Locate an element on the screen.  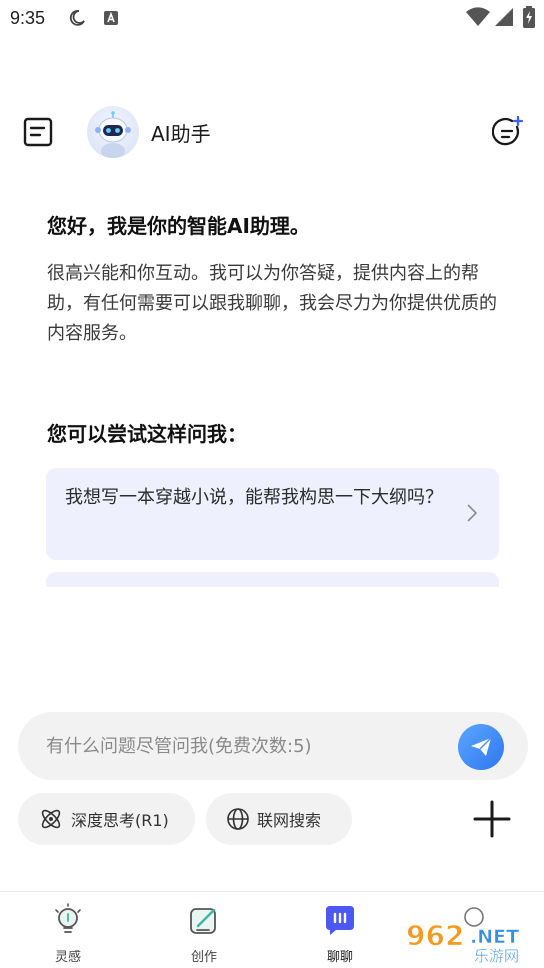
pen-icon is located at coordinates (203, 921).